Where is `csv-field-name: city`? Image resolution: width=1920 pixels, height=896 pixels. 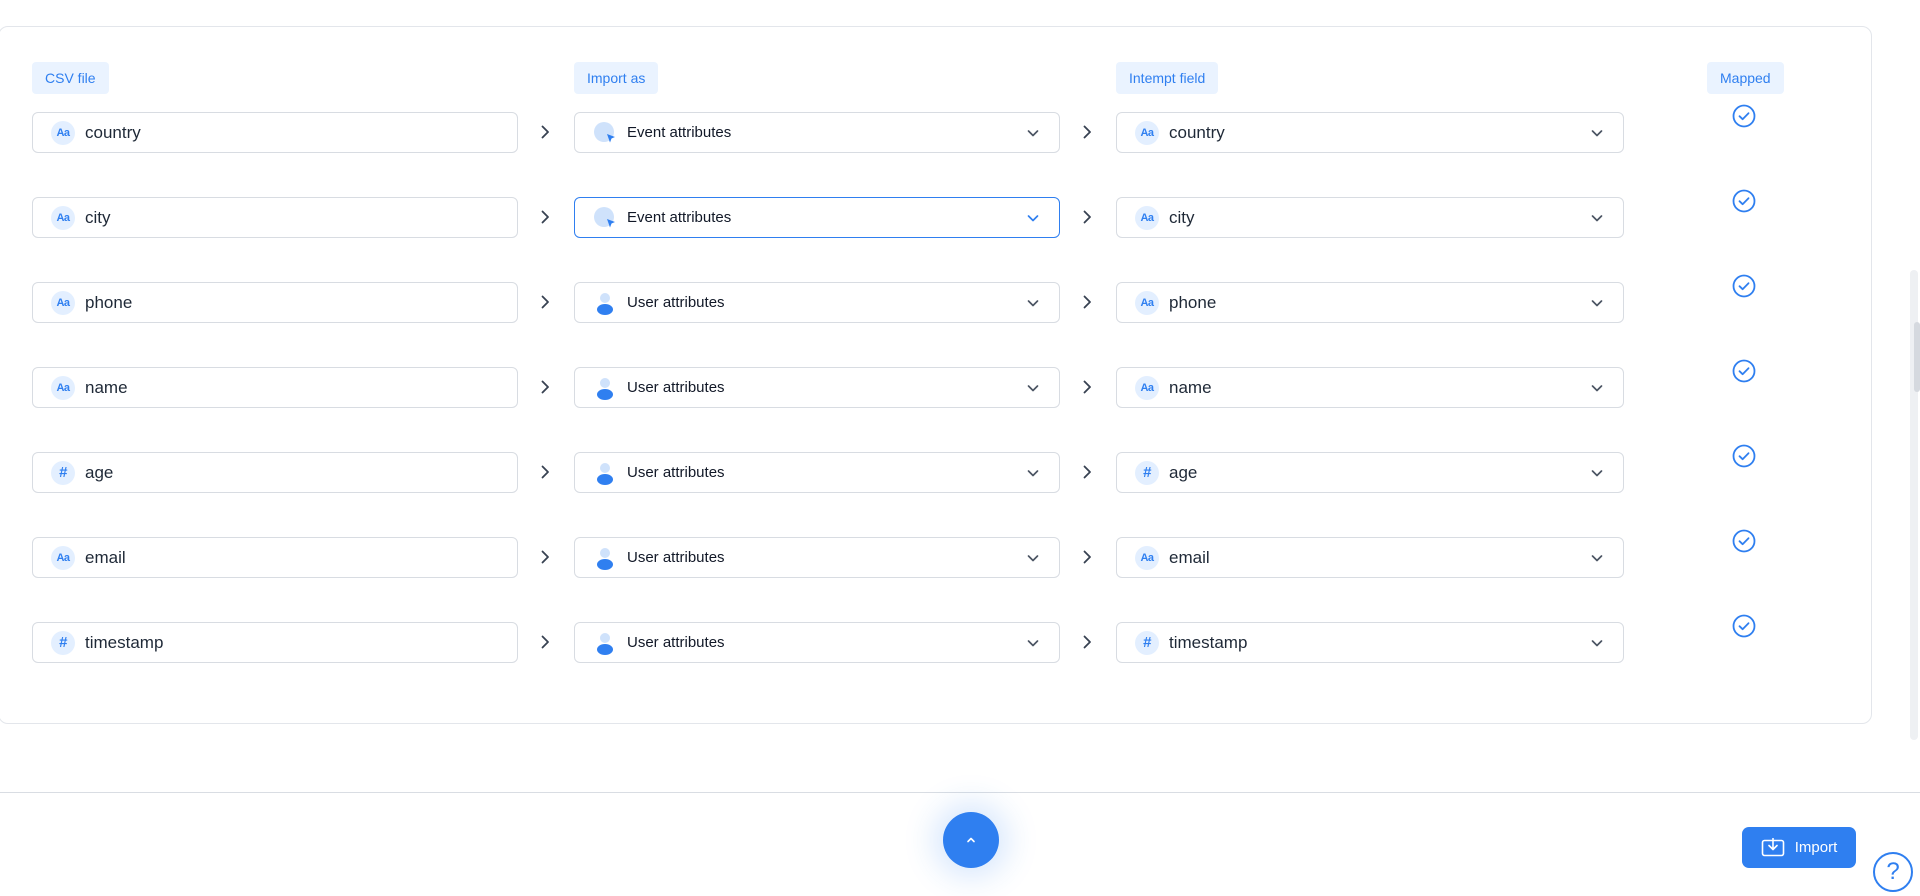
csv-field-name: city is located at coordinates (98, 217).